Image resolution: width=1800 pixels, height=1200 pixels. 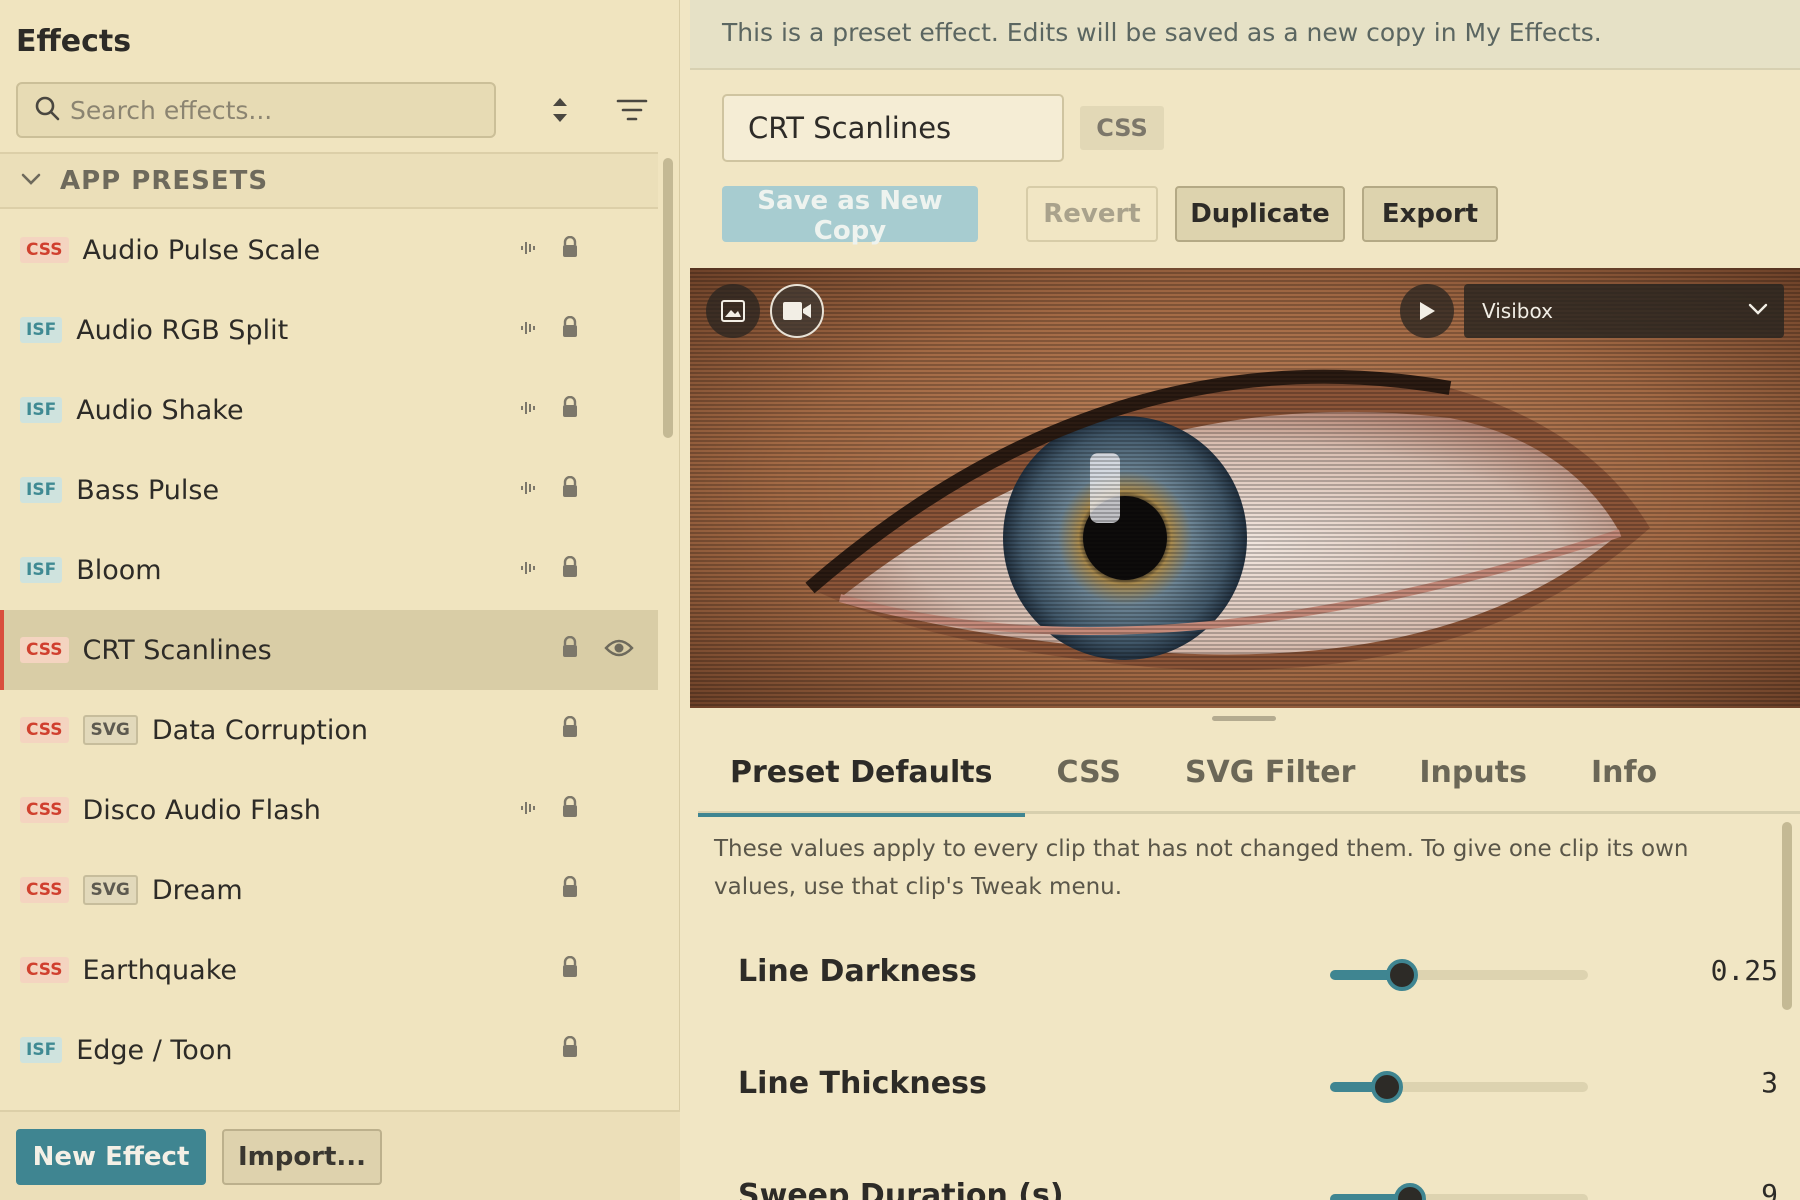 I want to click on filter-icon, so click(x=632, y=110).